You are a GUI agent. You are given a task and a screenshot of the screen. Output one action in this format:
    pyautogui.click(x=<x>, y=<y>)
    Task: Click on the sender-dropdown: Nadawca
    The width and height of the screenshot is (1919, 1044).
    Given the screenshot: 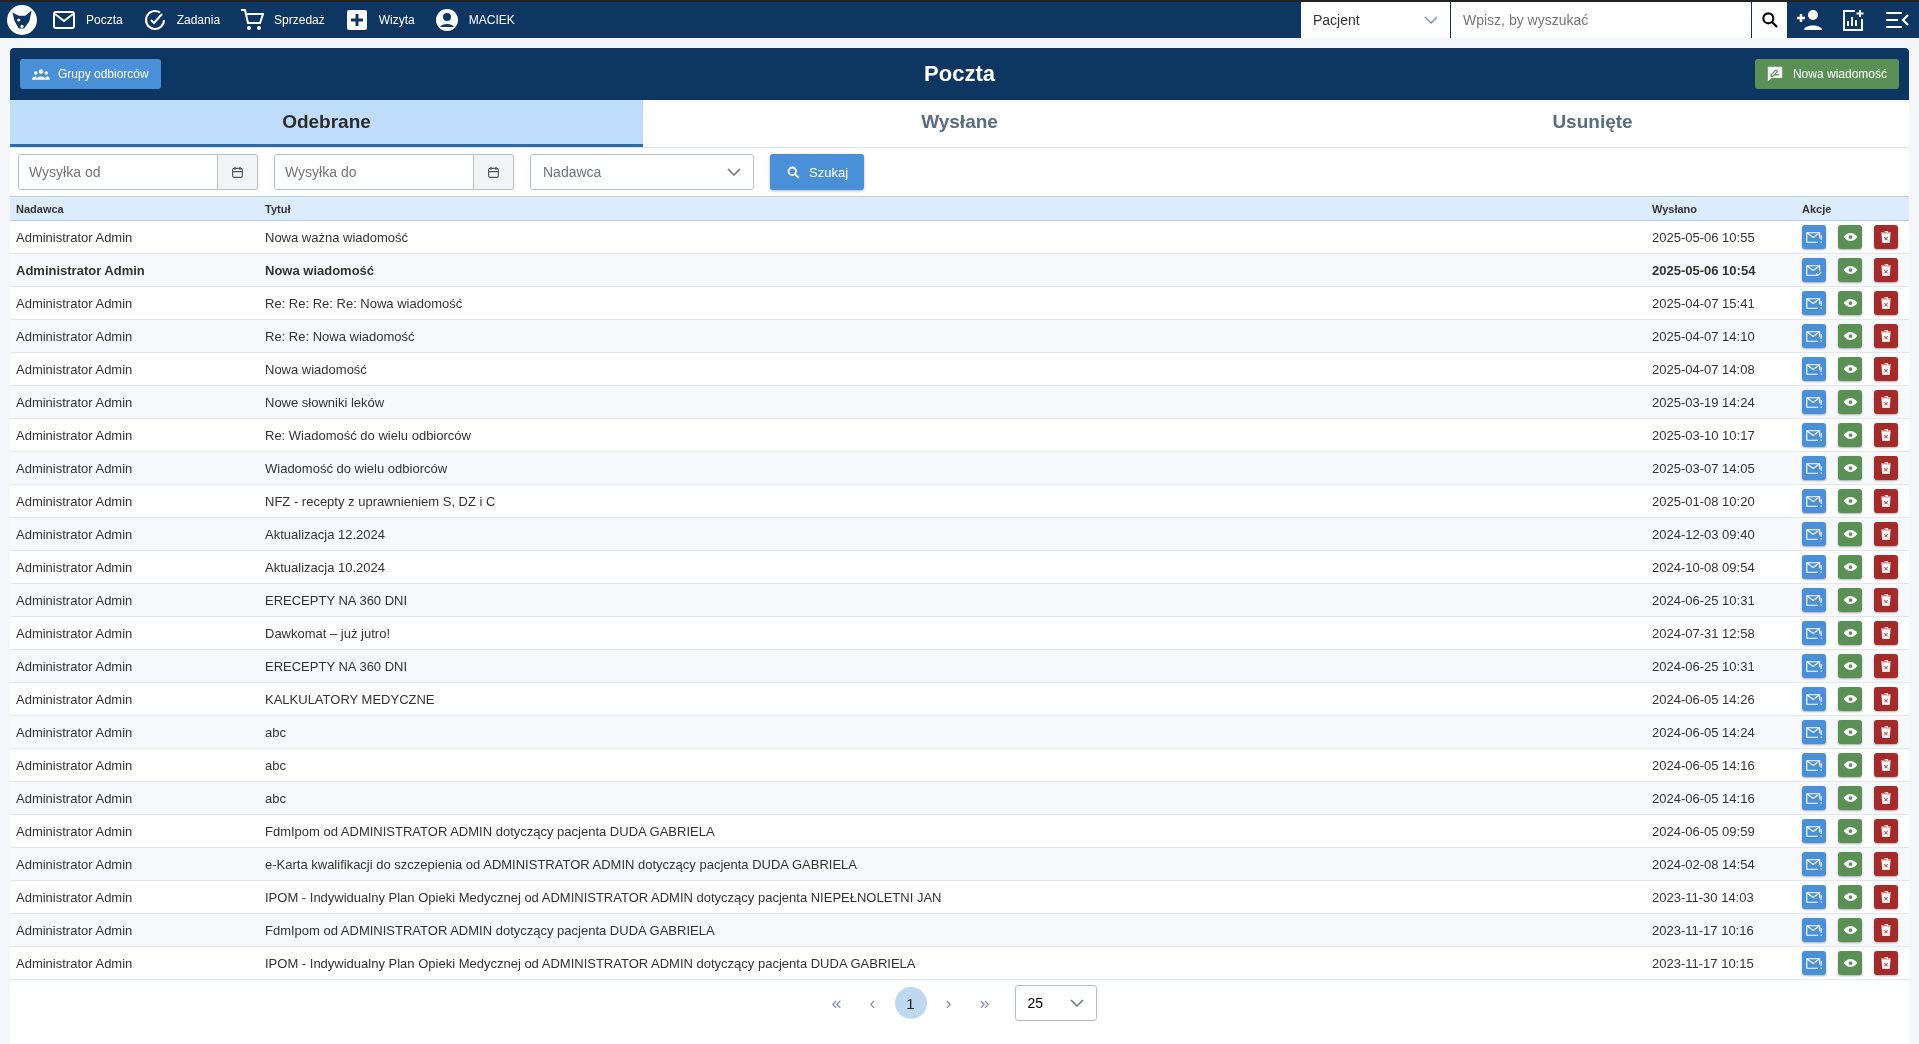 What is the action you would take?
    pyautogui.click(x=642, y=172)
    